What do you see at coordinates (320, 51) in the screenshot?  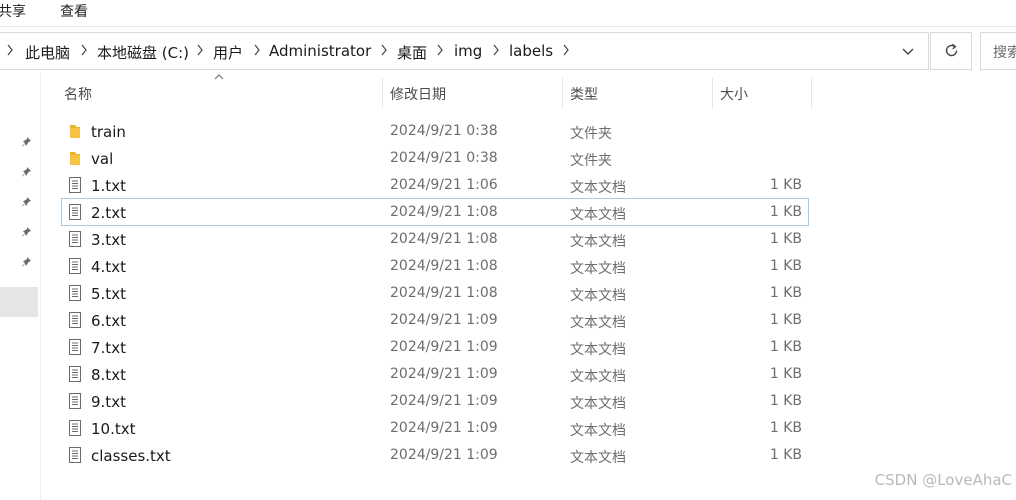 I see `breadcrumb-administrator: Administrator` at bounding box center [320, 51].